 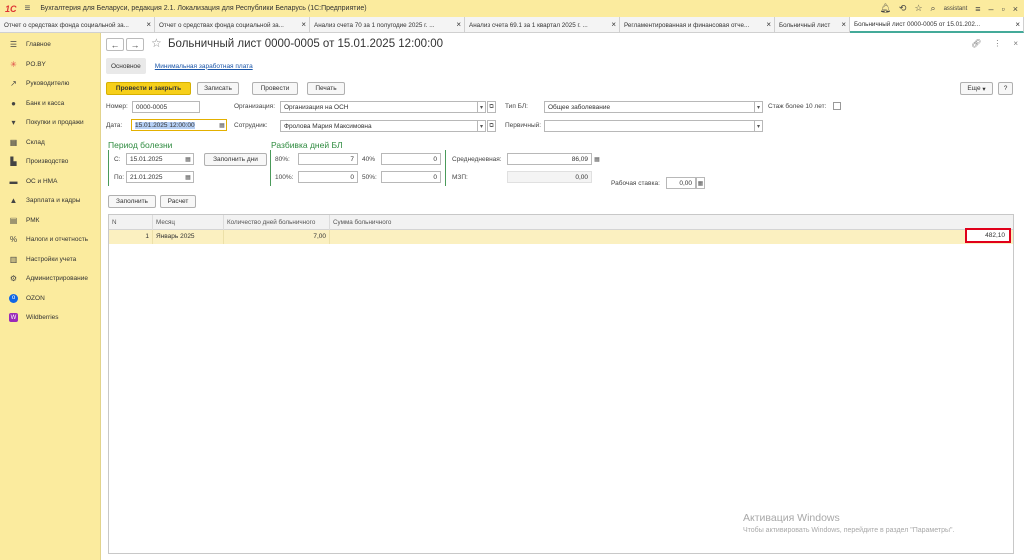 What do you see at coordinates (50, 299) in the screenshot?
I see `sidebar-item-ozon: o OZON` at bounding box center [50, 299].